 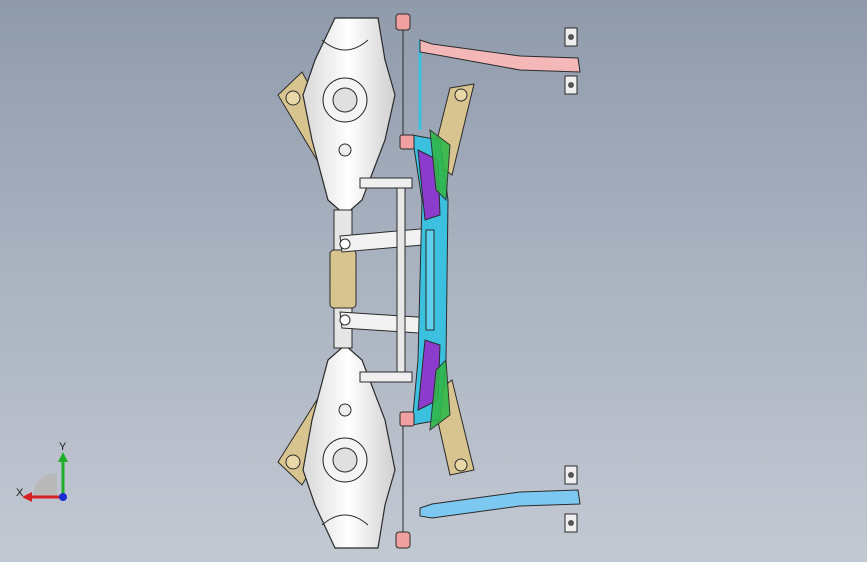 What do you see at coordinates (387, 240) in the screenshot?
I see `upper-lateral-link` at bounding box center [387, 240].